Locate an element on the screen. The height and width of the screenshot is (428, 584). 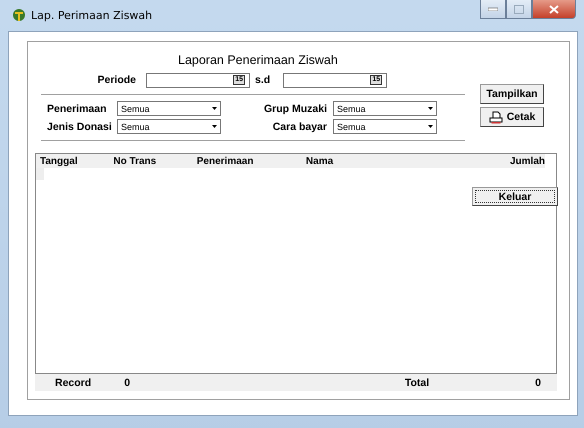
column-header: Jumlah is located at coordinates (509, 161).